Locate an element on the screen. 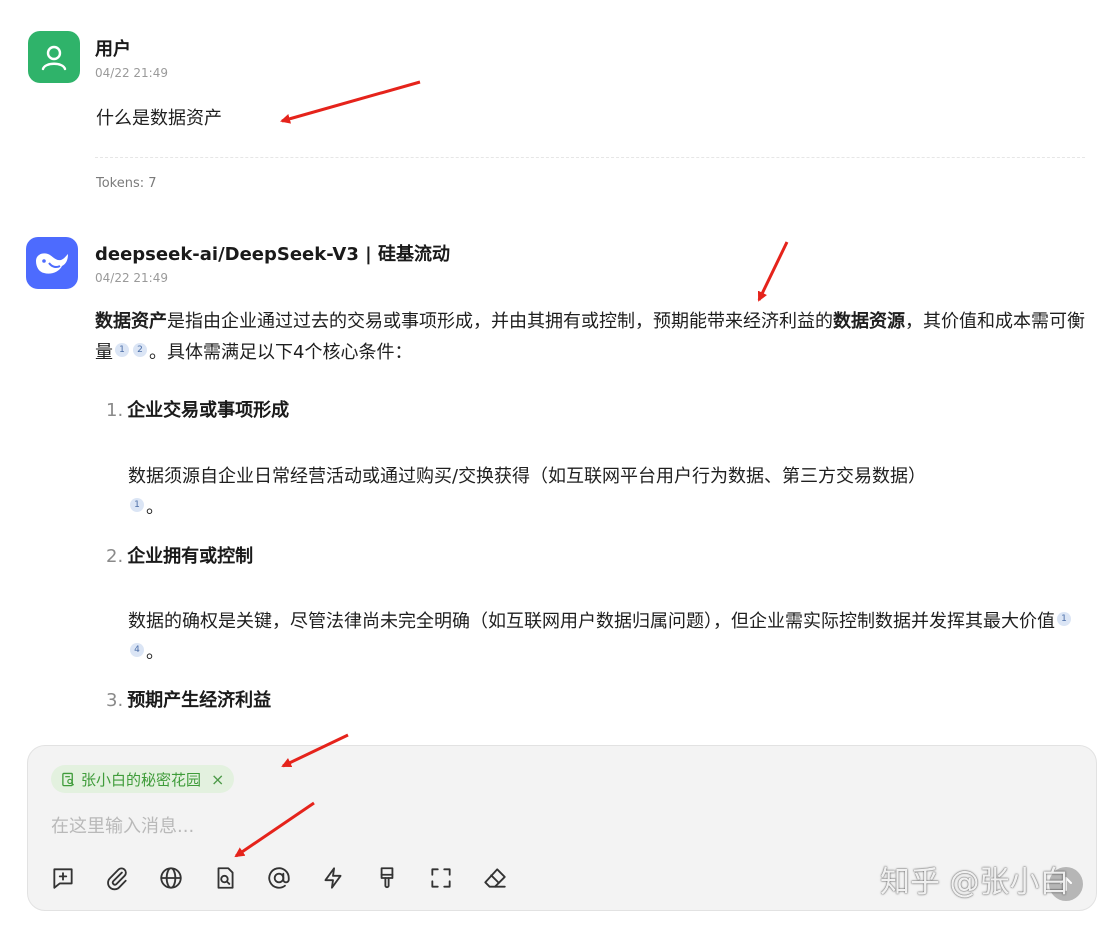 Image resolution: width=1120 pixels, height=925 pixels. knowledge-base-name: 张小白的秘密花园 is located at coordinates (141, 779).